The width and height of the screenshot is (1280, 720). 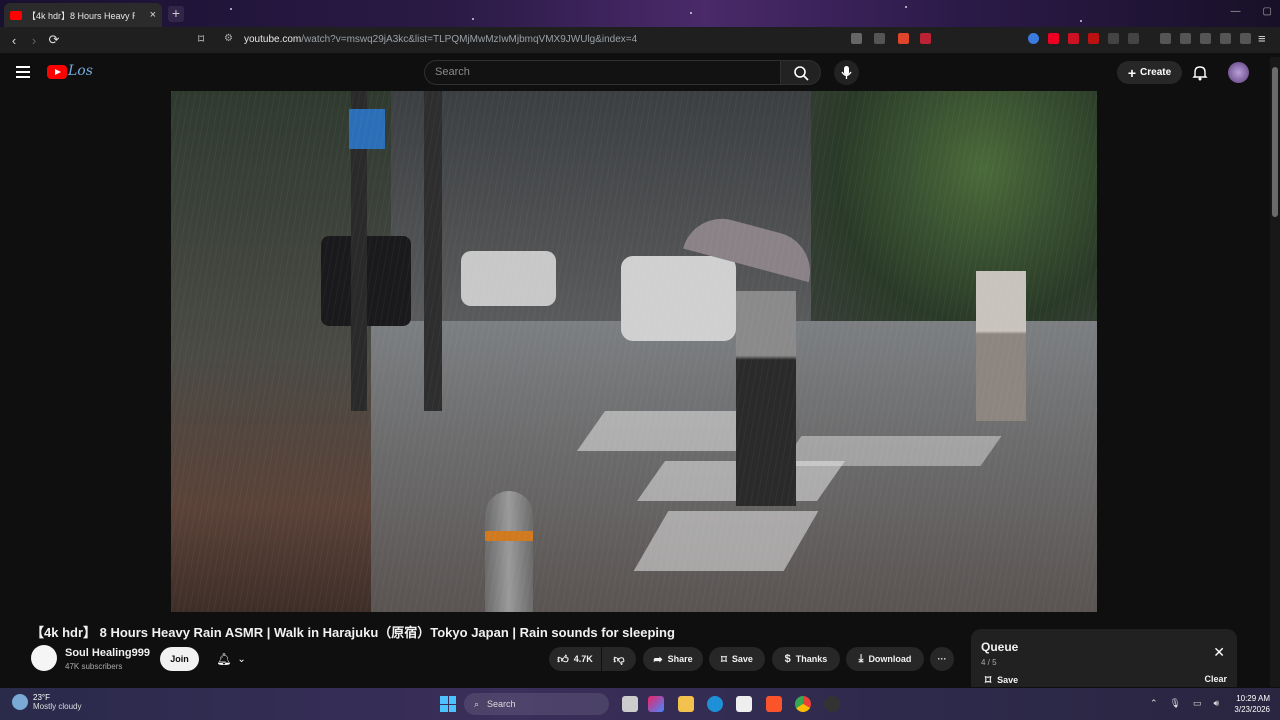 I want to click on clock-time: 10:29 AM, so click(x=1253, y=698).